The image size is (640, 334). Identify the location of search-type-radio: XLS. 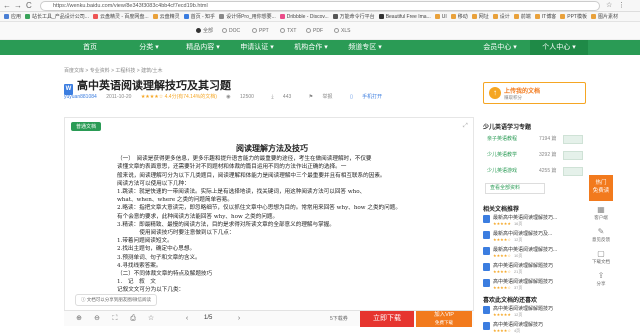
(342, 31).